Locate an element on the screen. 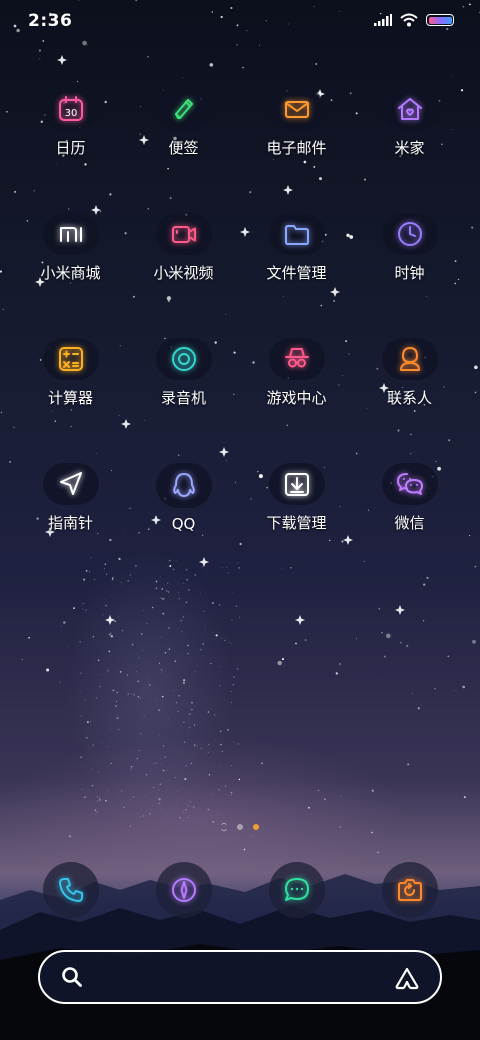  app-label: QQ is located at coordinates (183, 524).